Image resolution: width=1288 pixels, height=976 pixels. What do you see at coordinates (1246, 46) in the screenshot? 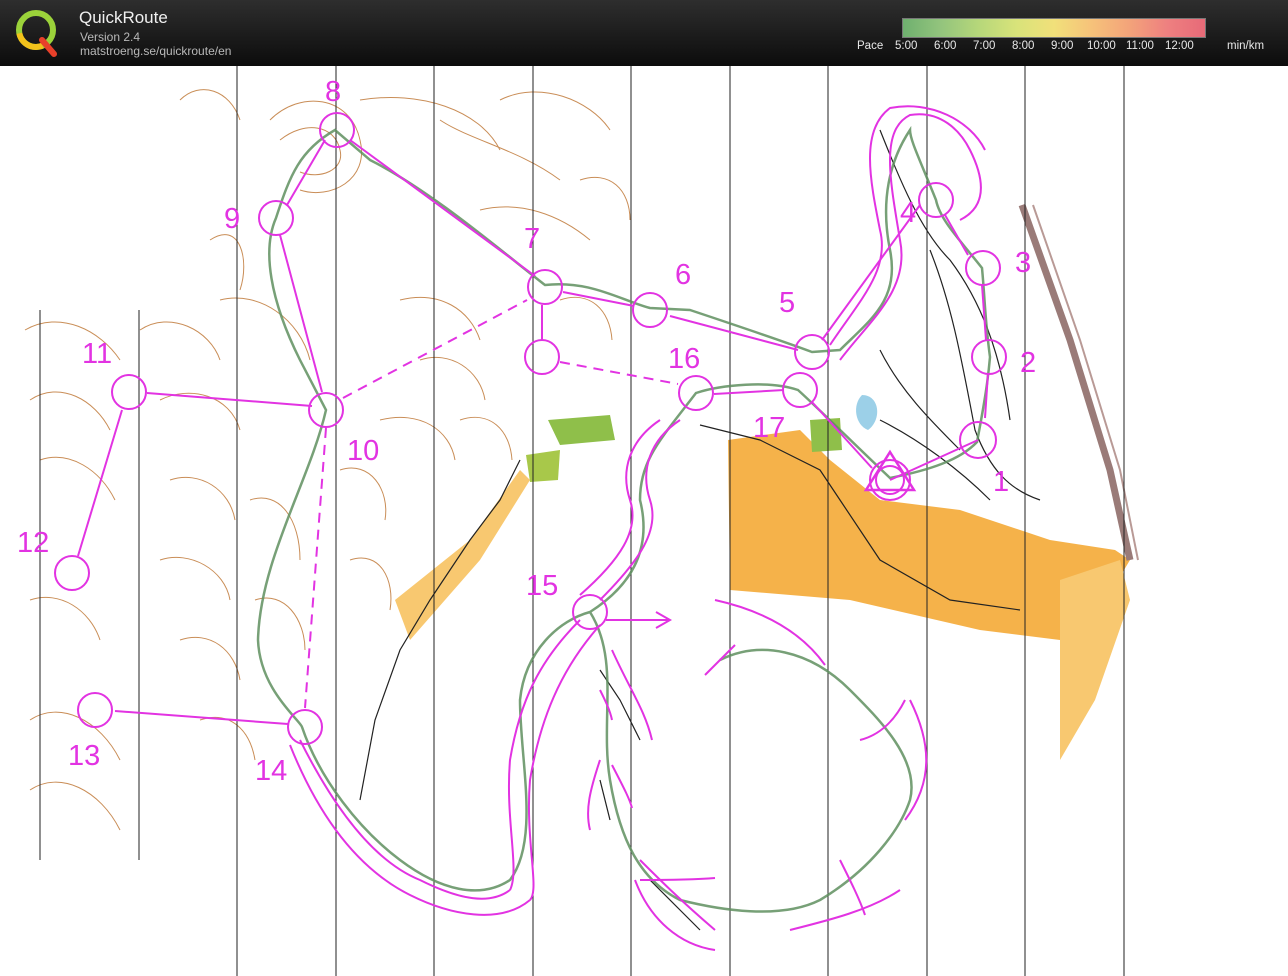
I see `pace-unit: min/km` at bounding box center [1246, 46].